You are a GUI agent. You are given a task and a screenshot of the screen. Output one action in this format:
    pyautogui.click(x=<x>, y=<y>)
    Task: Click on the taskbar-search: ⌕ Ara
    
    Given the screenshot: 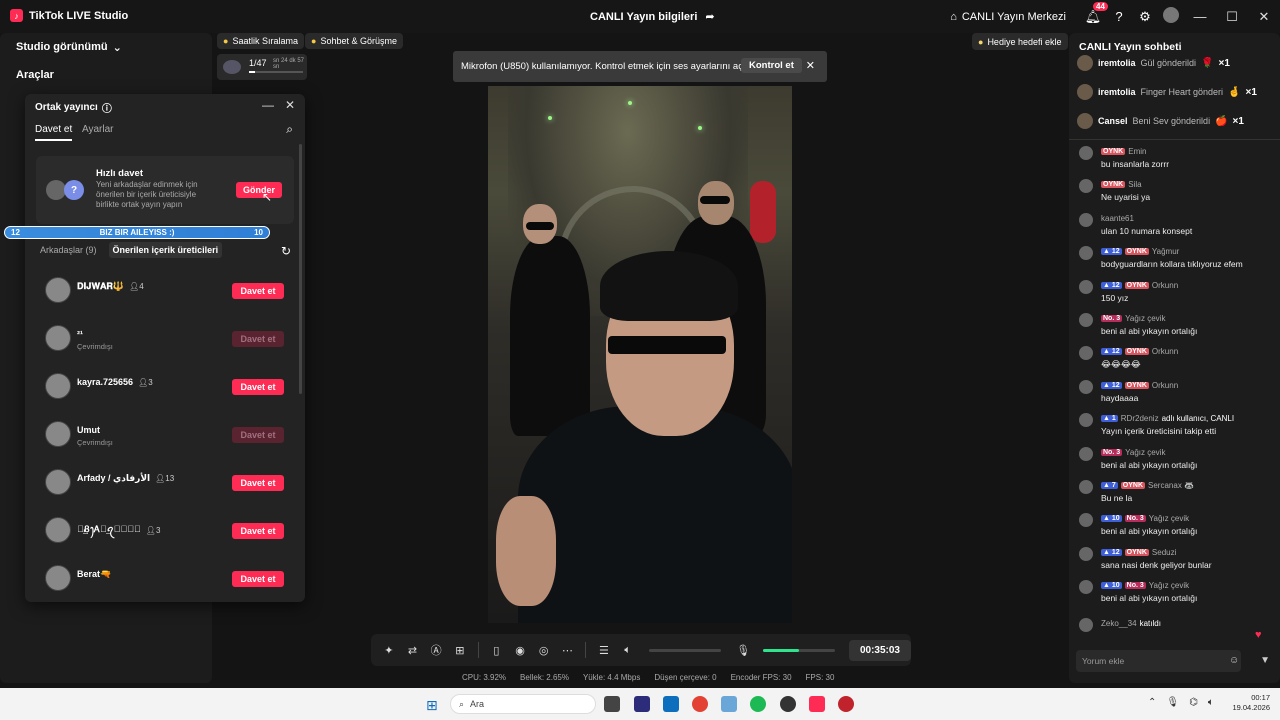 What is the action you would take?
    pyautogui.click(x=523, y=704)
    